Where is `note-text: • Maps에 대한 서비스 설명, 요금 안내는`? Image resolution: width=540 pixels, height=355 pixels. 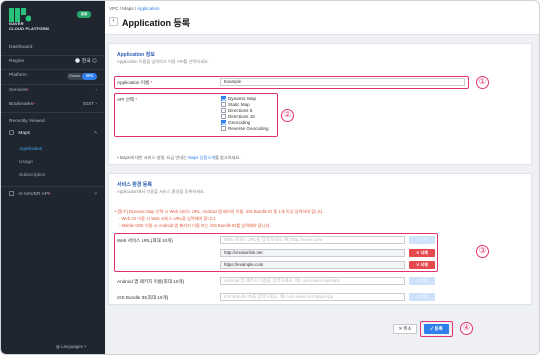
note-text: • Maps에 대한 서비스 설명, 요금 안내는 is located at coordinates (152, 157).